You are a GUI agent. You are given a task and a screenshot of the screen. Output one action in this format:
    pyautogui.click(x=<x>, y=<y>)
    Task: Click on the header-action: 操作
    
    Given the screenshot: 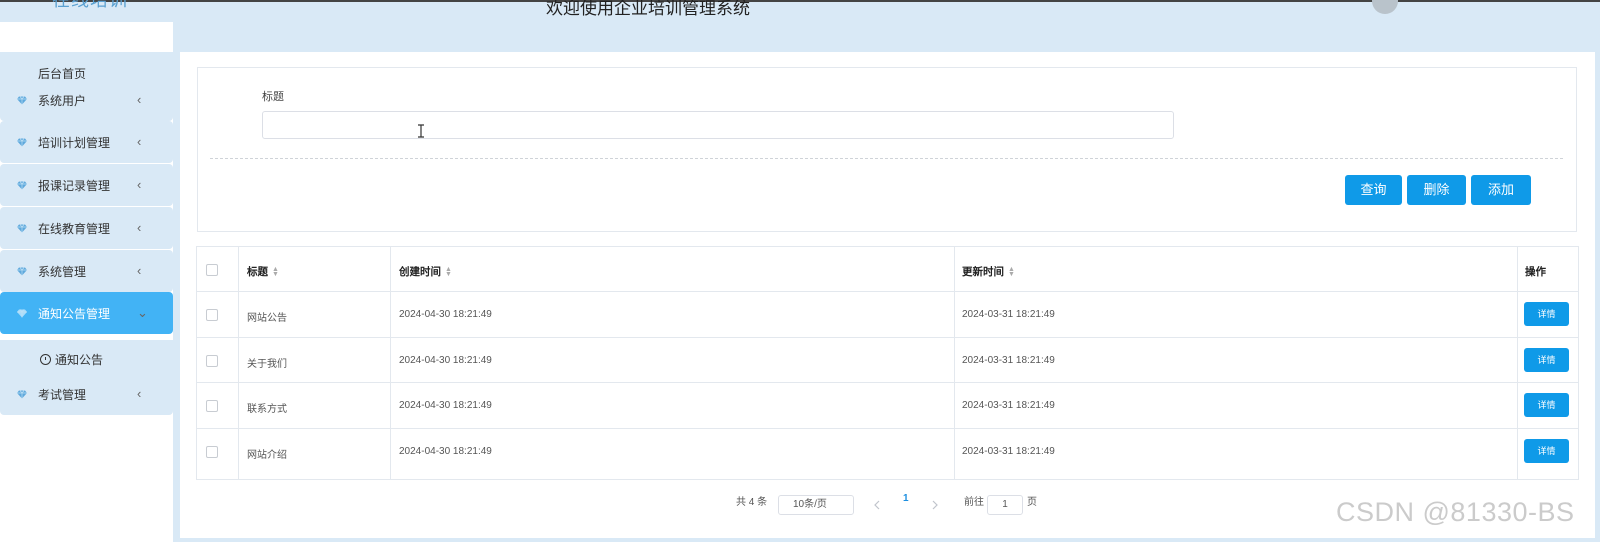 What is the action you would take?
    pyautogui.click(x=1535, y=272)
    